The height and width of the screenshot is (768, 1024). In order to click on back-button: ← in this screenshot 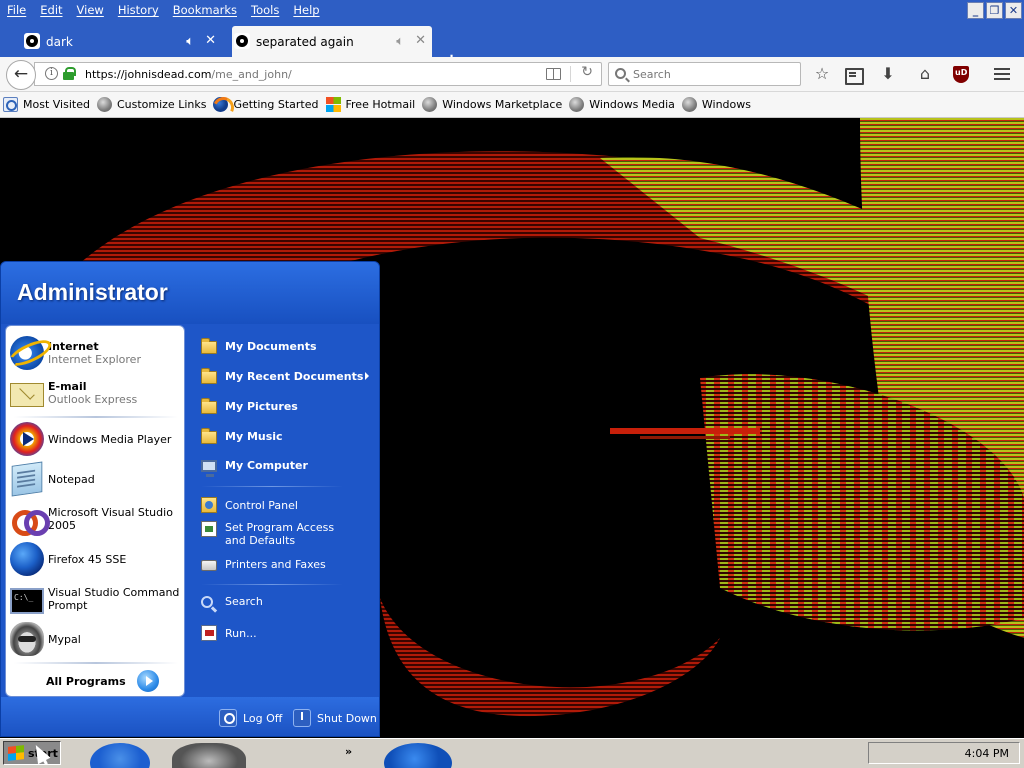, I will do `click(21, 75)`.